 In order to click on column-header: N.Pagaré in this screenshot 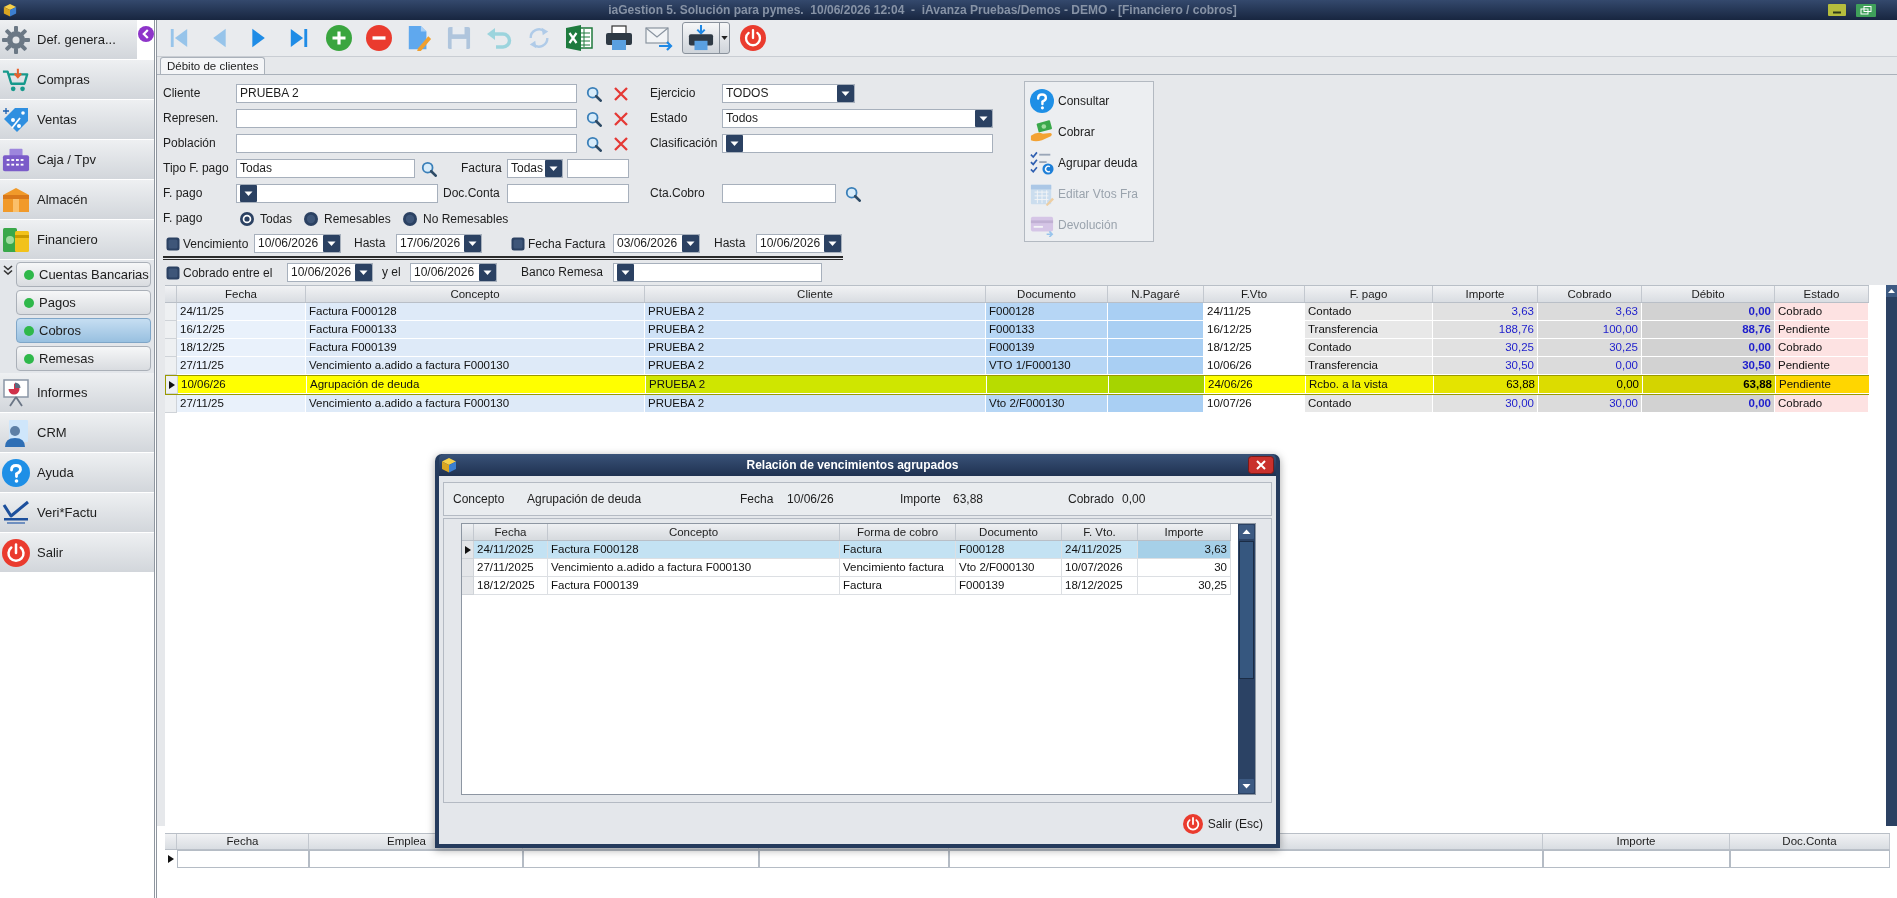, I will do `click(1156, 294)`.